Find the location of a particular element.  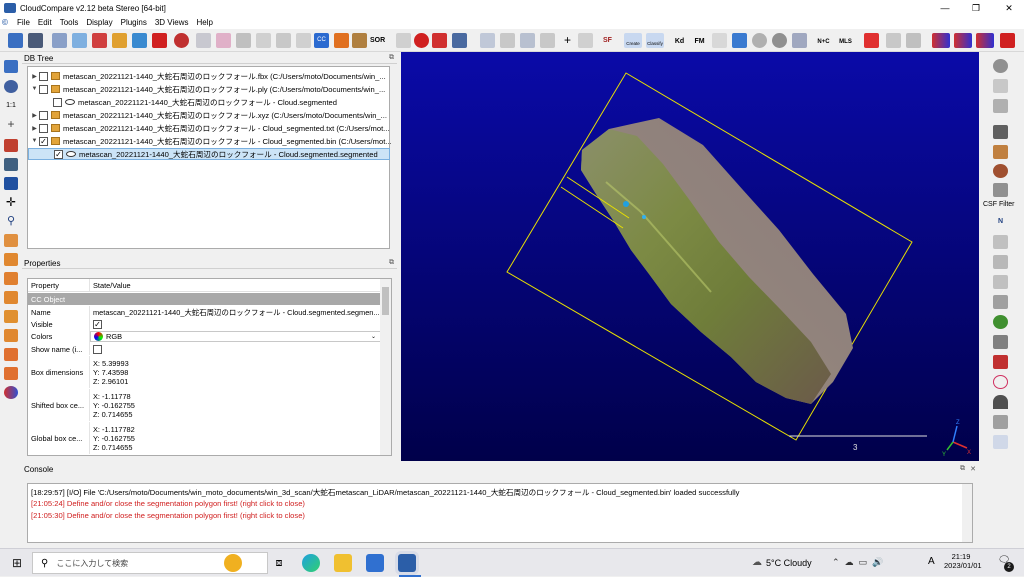

plus-icon: + is located at coordinates (567, 40).